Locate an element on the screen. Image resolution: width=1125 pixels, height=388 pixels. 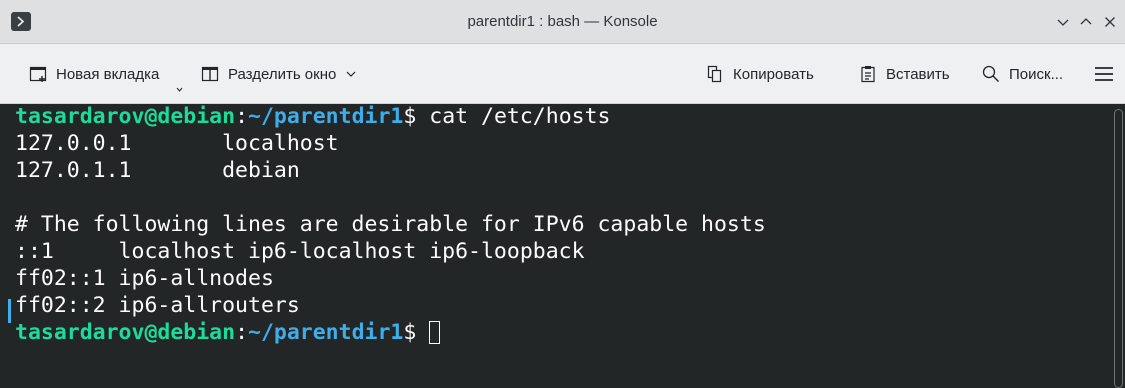
new-tab-button: Новая вкладка is located at coordinates (93, 74).